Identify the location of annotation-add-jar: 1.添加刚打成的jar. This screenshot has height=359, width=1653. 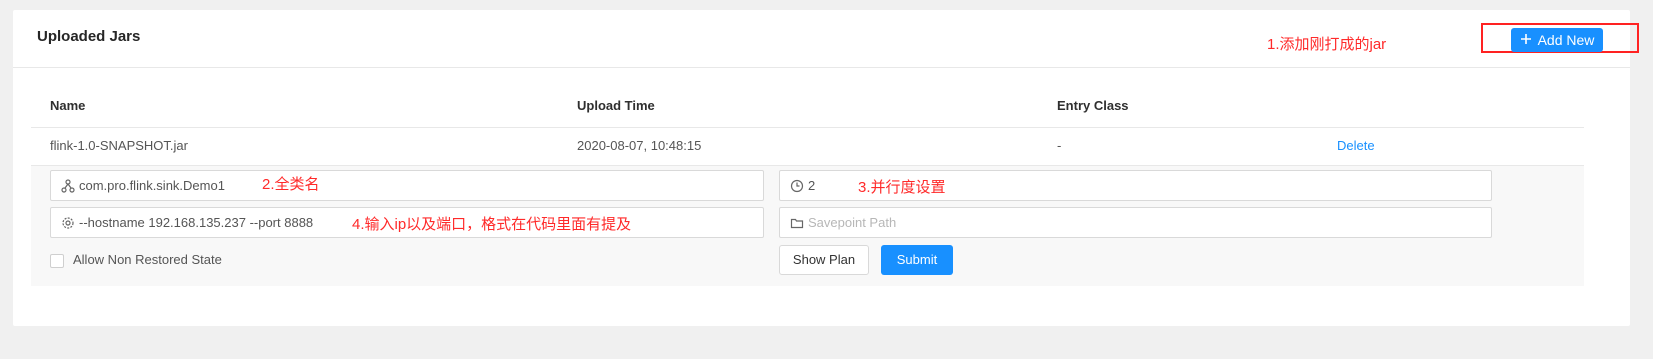
(1327, 44).